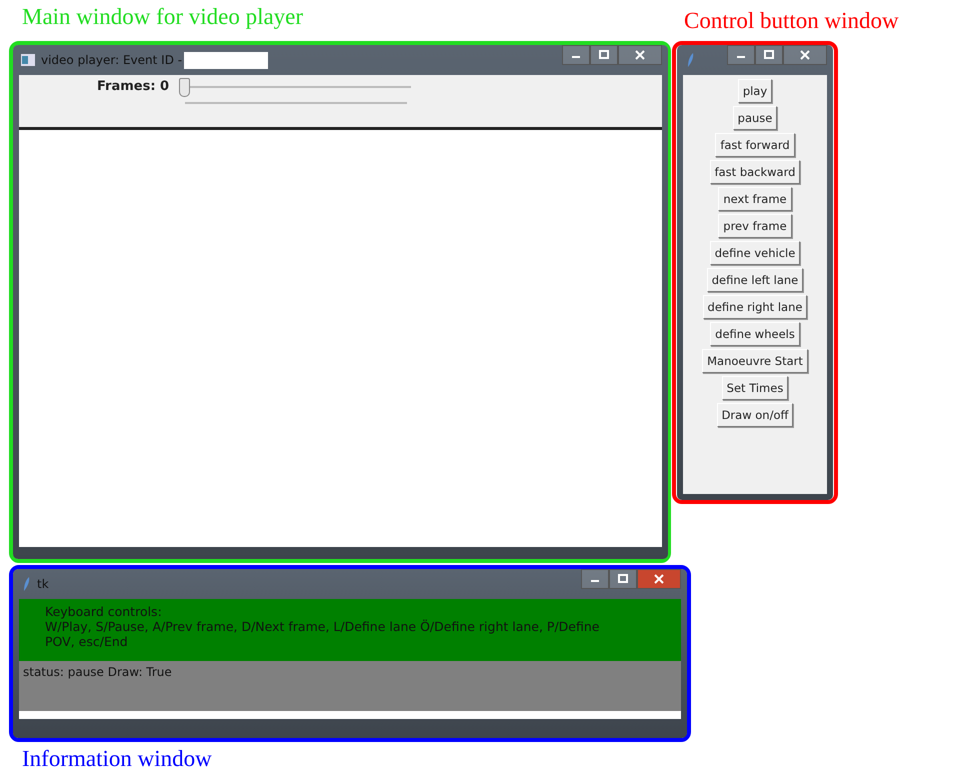 The height and width of the screenshot is (773, 959). Describe the element at coordinates (755, 415) in the screenshot. I see `control-button: Draw on/off` at that location.